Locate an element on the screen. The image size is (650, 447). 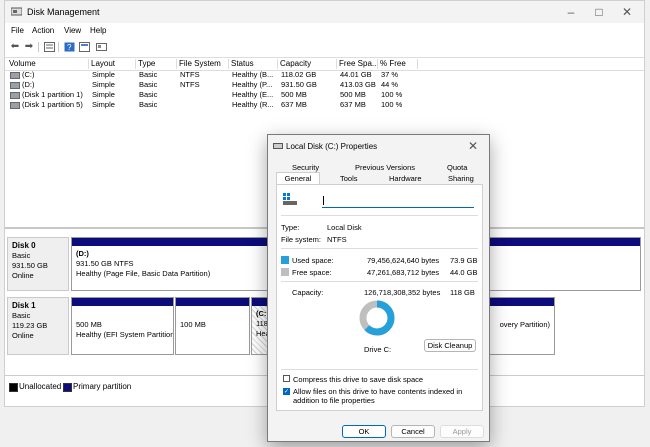
menu-view: View is located at coordinates (72, 30).